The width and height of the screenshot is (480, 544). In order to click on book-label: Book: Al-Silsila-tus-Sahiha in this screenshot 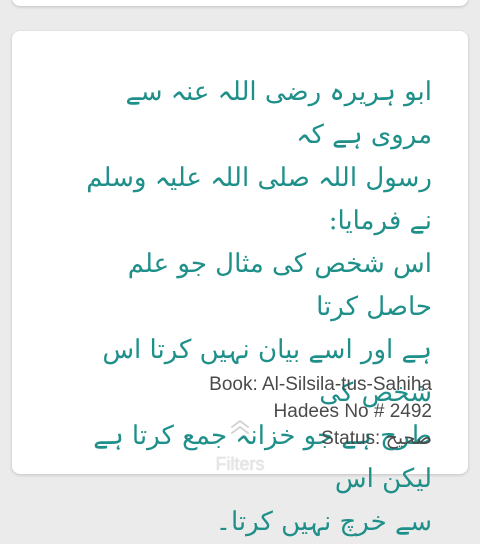, I will do `click(320, 384)`.